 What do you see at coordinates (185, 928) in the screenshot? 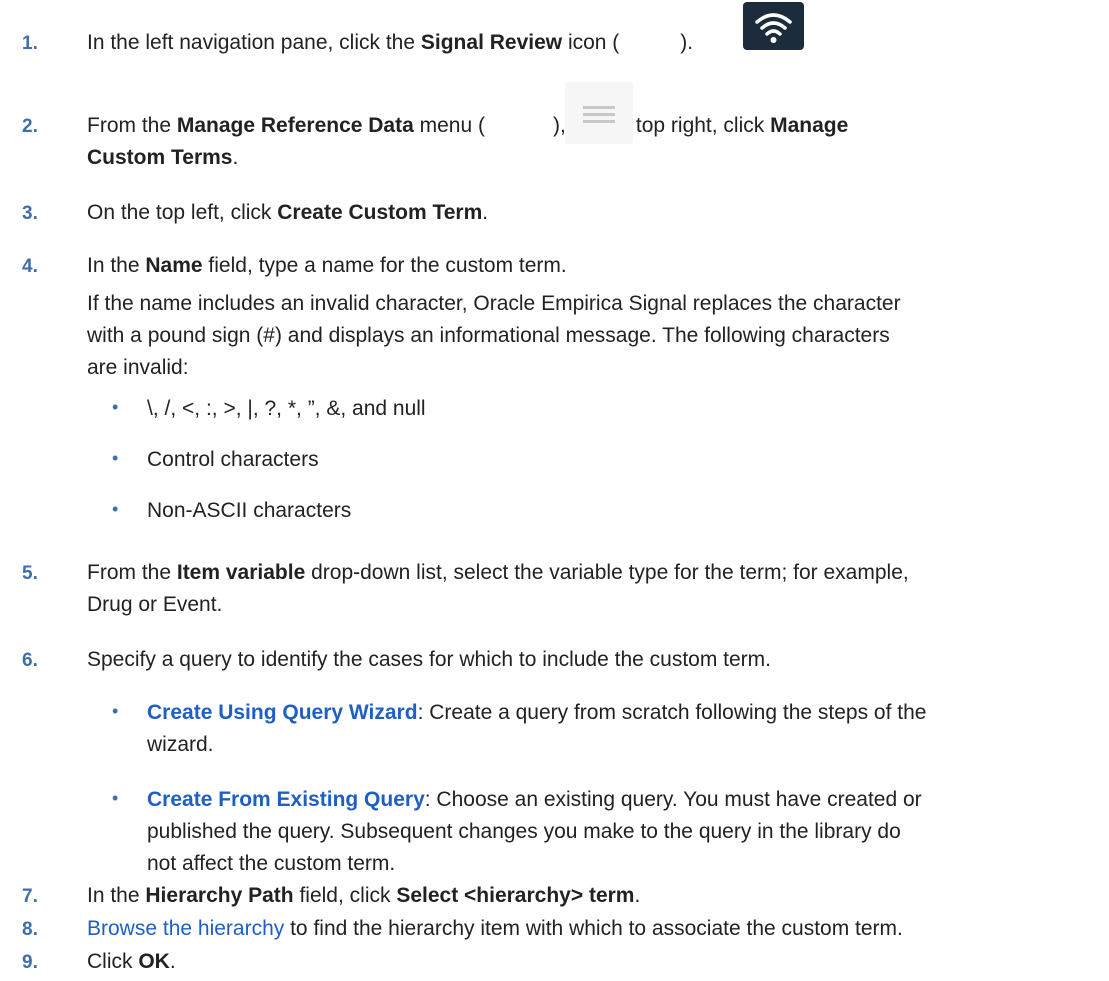
I see `browse-the-hierarchy-link: Browse the hierarchy` at bounding box center [185, 928].